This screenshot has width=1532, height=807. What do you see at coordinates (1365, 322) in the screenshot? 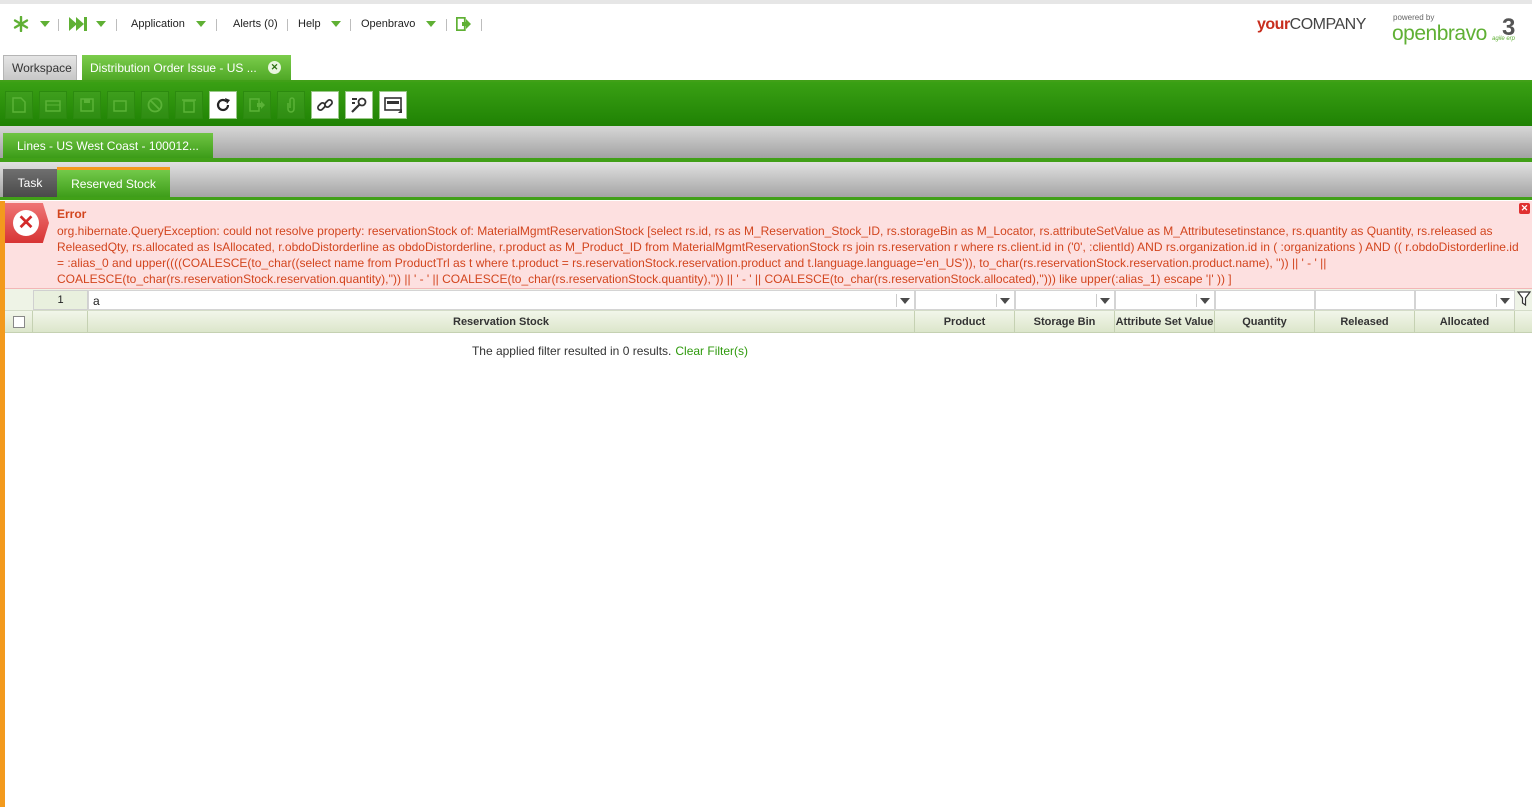
I see `column-header-released: Released` at bounding box center [1365, 322].